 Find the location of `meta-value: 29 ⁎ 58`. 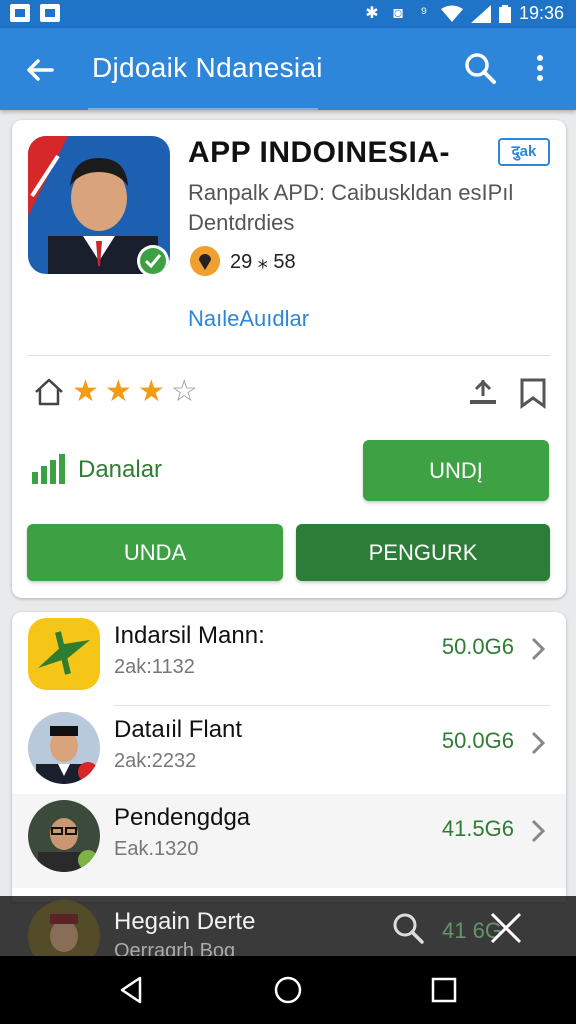

meta-value: 29 ⁎ 58 is located at coordinates (263, 261).